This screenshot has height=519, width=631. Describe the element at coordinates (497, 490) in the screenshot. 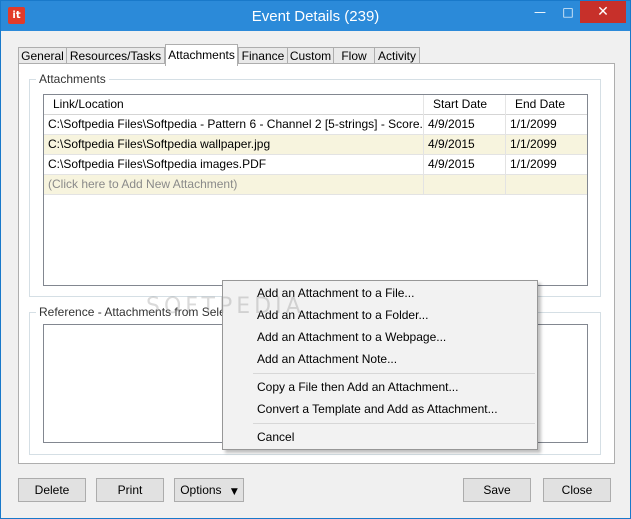

I see `save-button: Save` at that location.